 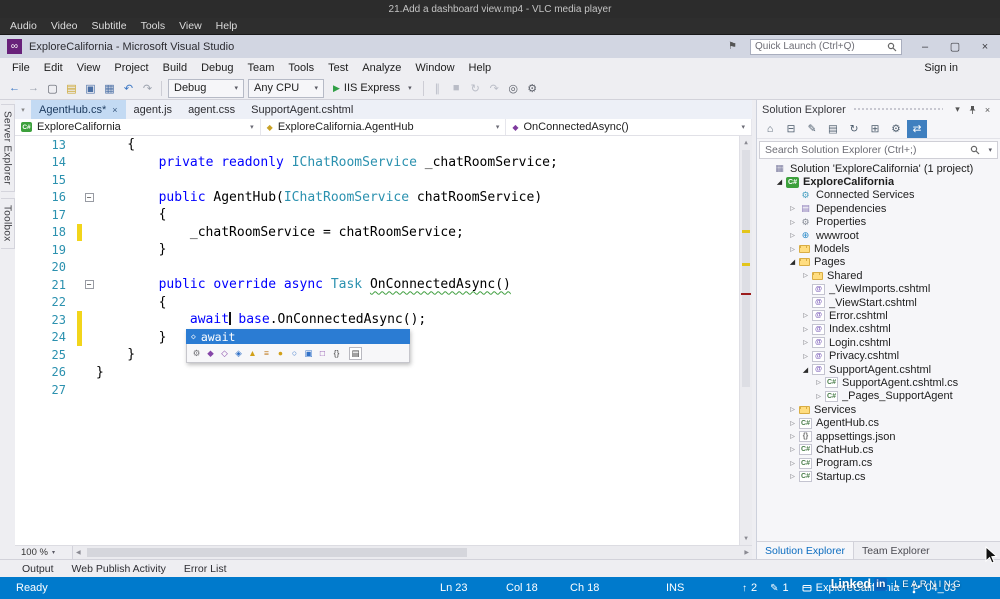 I want to click on vs-menu-test: Test, so click(x=338, y=68).